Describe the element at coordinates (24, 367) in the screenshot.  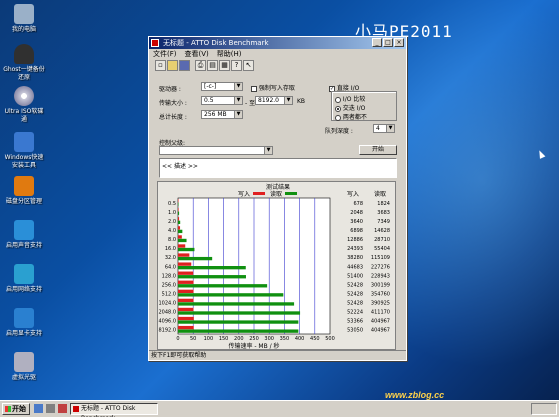
I see `desktop-icon-virtual-drive: 虚拟光驱` at that location.